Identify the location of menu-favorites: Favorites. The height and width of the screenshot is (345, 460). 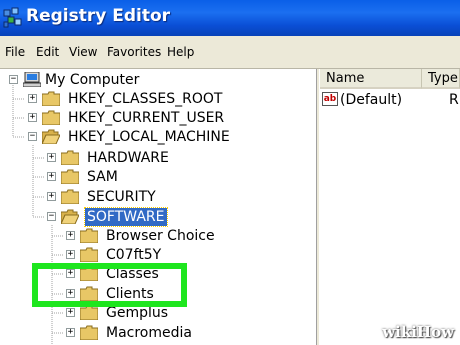
(134, 52).